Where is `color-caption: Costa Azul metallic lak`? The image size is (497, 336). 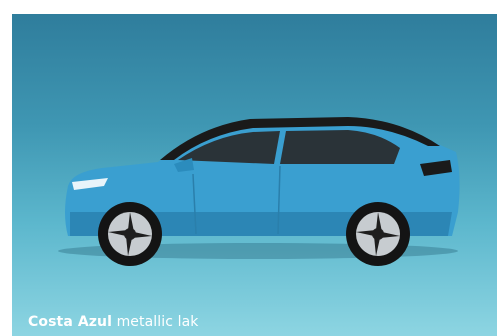 color-caption: Costa Azul metallic lak is located at coordinates (113, 322).